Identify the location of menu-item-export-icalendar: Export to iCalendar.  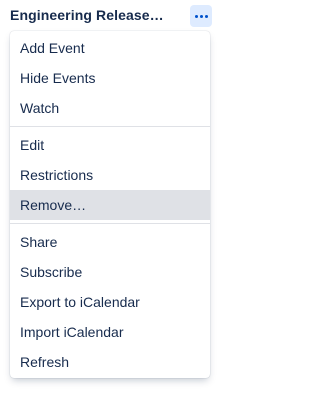
(110, 302).